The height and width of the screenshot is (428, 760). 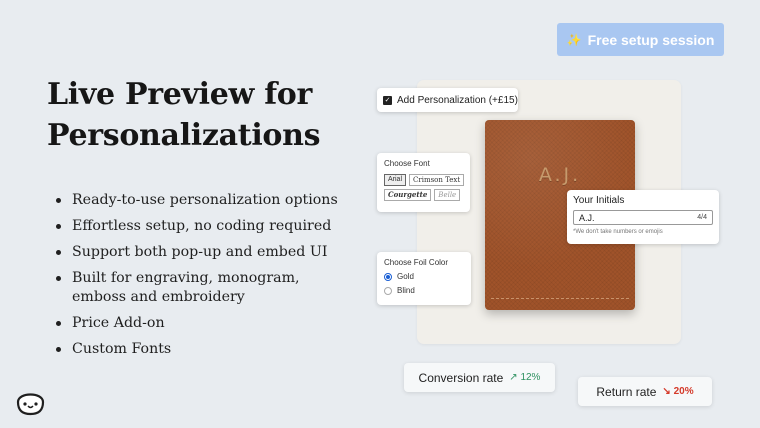 I want to click on return-rate-badge: Return rate ↘ 20%, so click(x=645, y=391).